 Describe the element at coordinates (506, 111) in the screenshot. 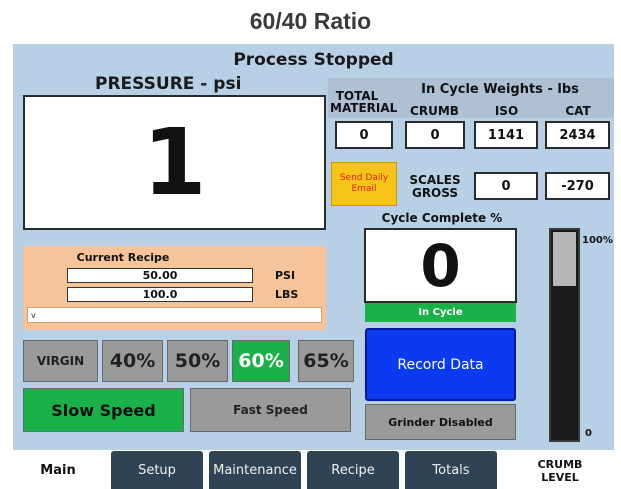

I see `iso-column-label: ISO` at that location.